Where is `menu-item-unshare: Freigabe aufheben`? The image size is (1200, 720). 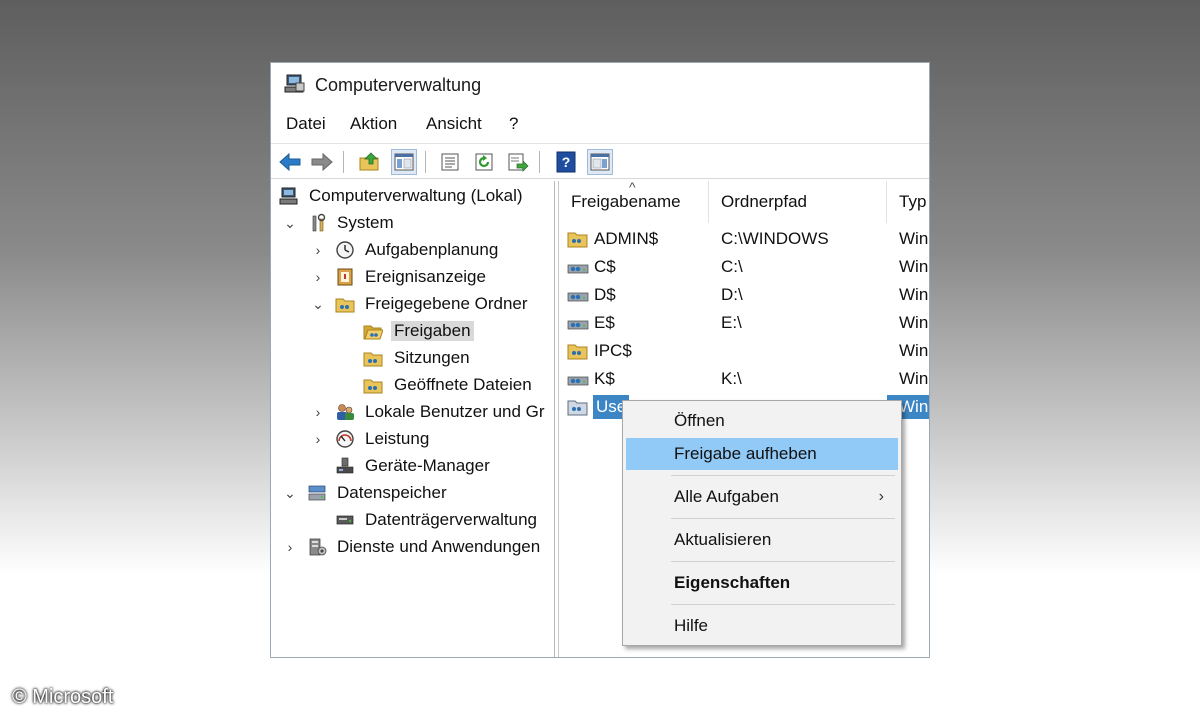 menu-item-unshare: Freigabe aufheben is located at coordinates (762, 454).